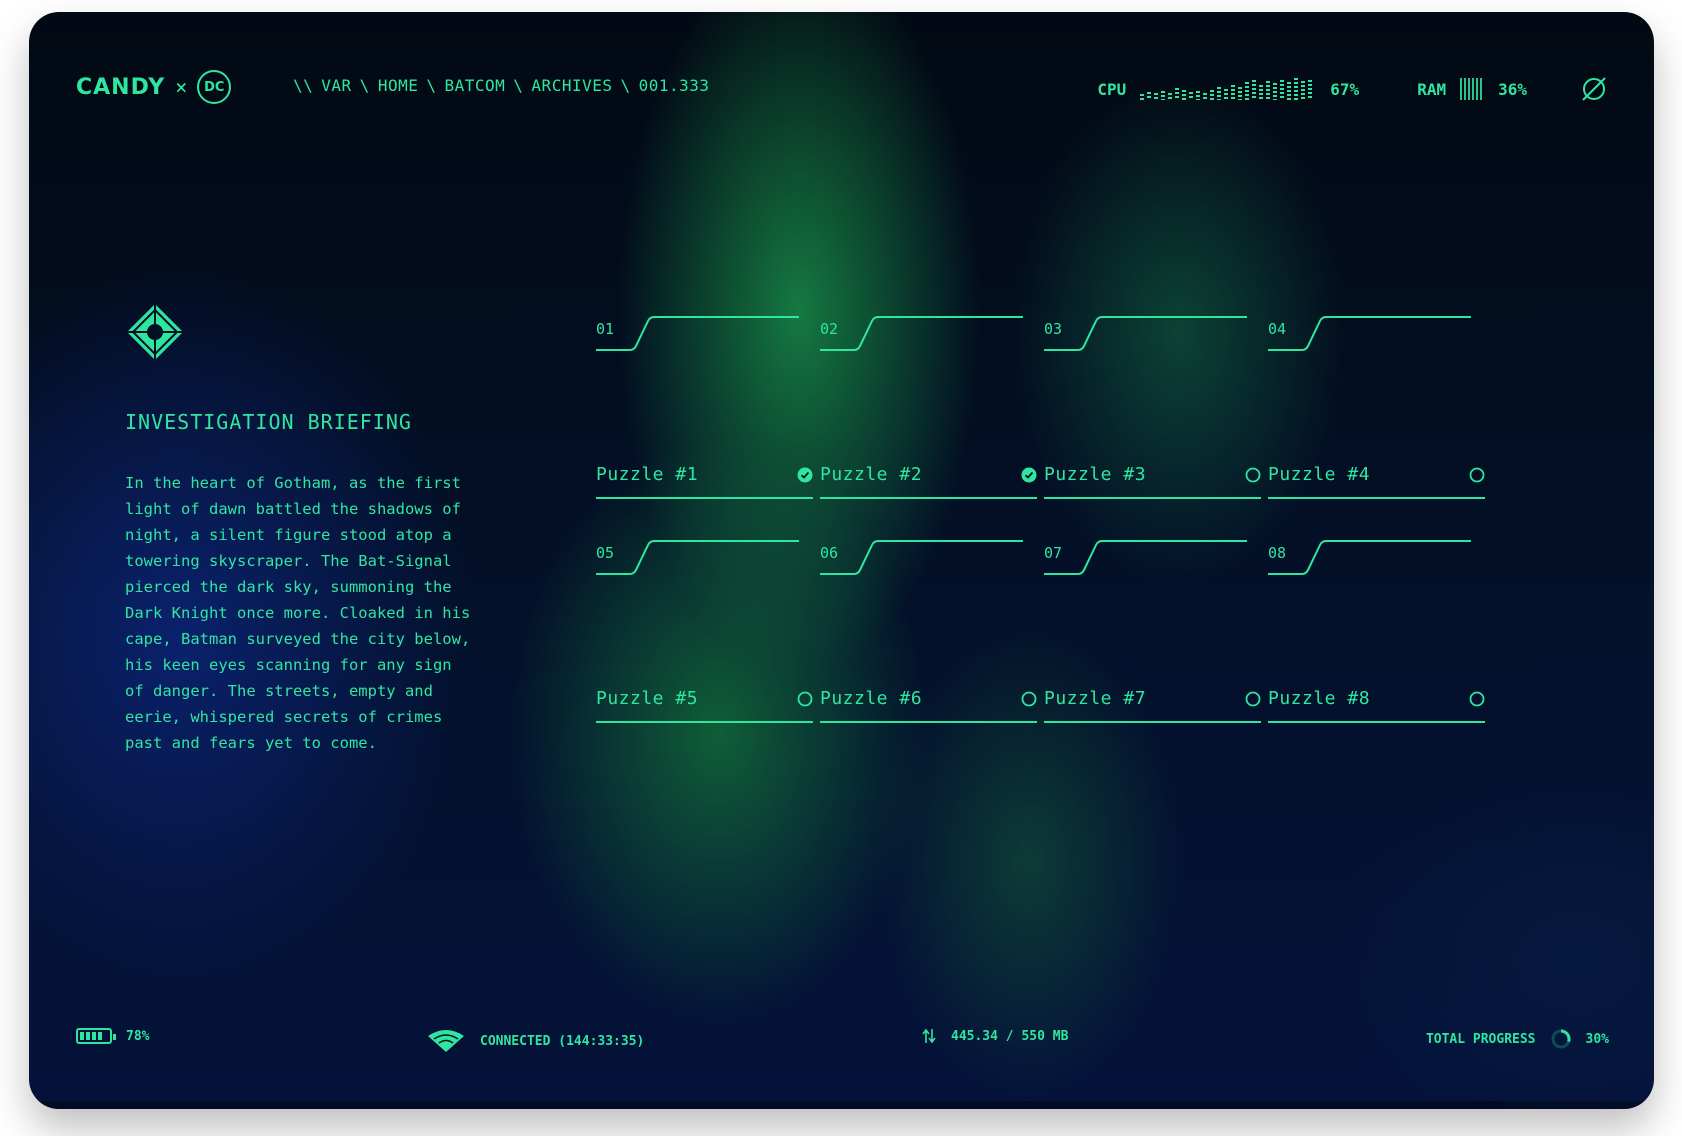 The width and height of the screenshot is (1682, 1136). What do you see at coordinates (704, 404) in the screenshot?
I see `puzzle-card: 01 Puzzle #1` at bounding box center [704, 404].